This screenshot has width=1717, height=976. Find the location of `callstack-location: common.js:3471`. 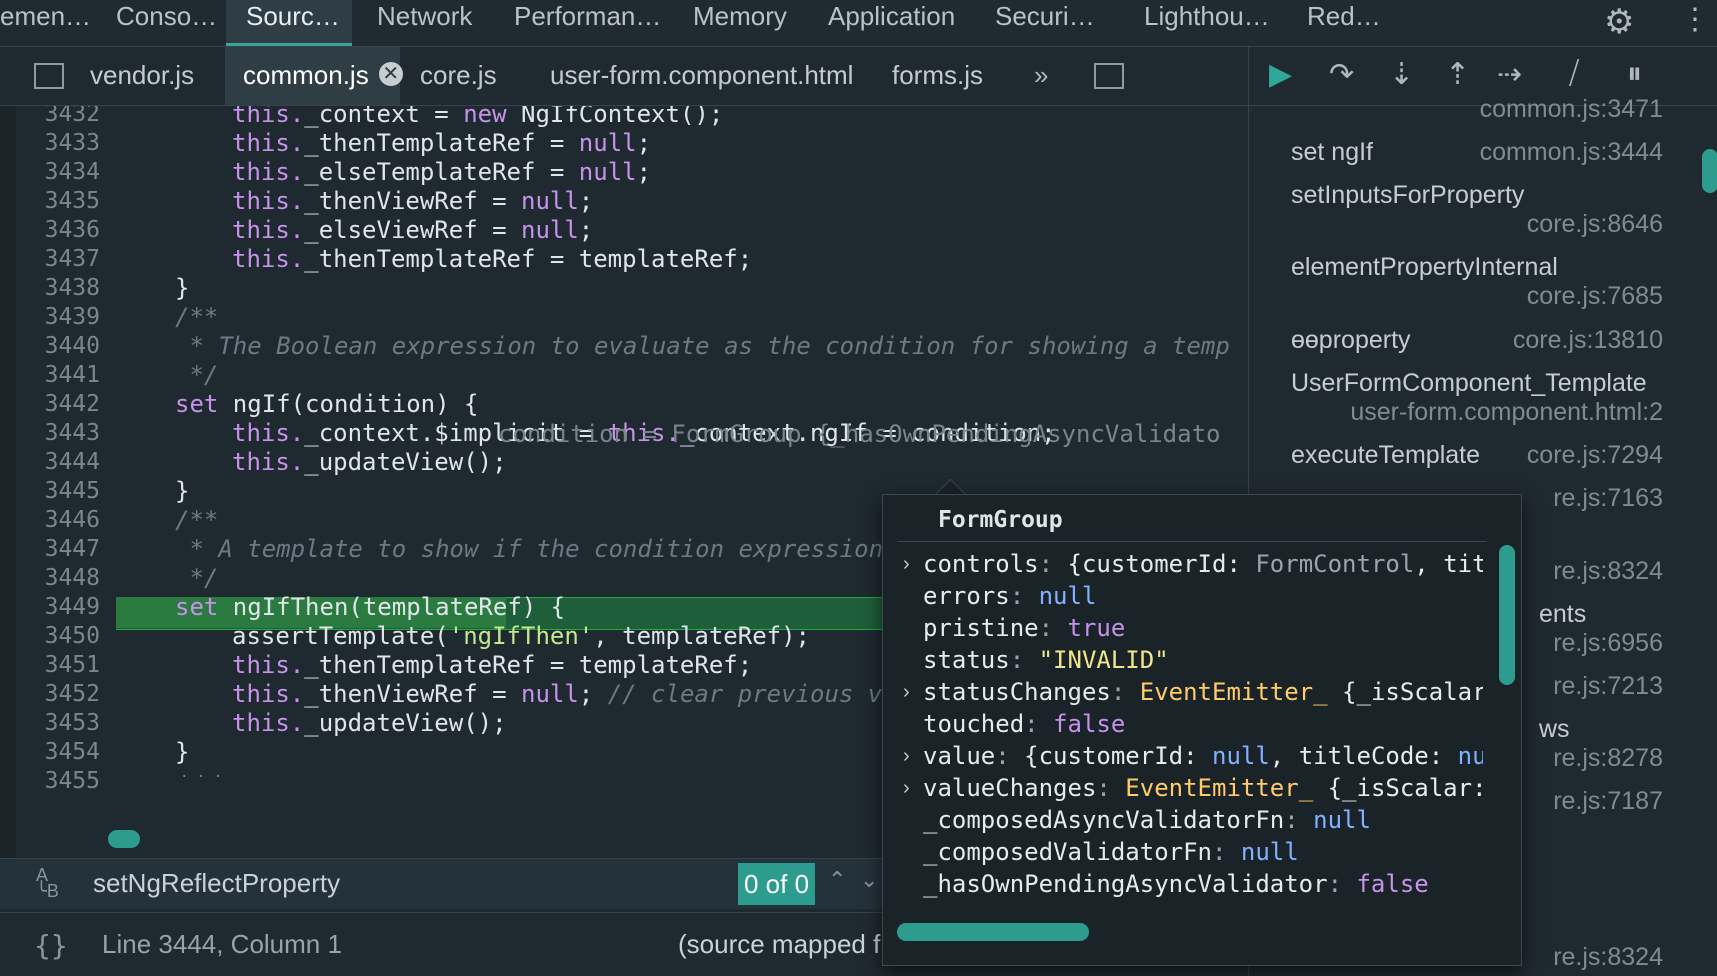

callstack-location: common.js:3471 is located at coordinates (1571, 109).